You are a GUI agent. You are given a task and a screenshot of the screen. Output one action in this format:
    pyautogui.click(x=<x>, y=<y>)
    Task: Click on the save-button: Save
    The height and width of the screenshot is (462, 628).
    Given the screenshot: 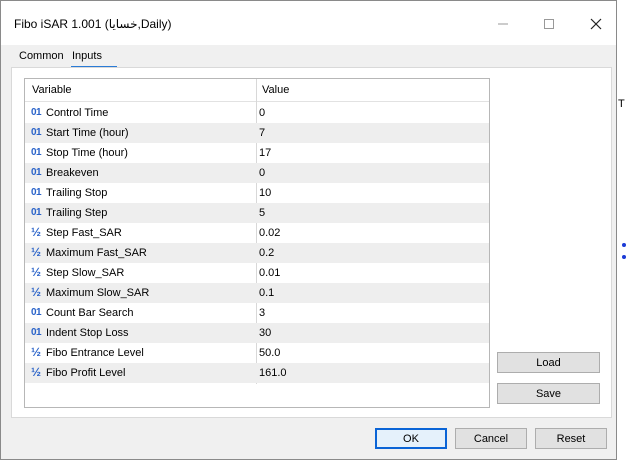 What is the action you would take?
    pyautogui.click(x=548, y=393)
    